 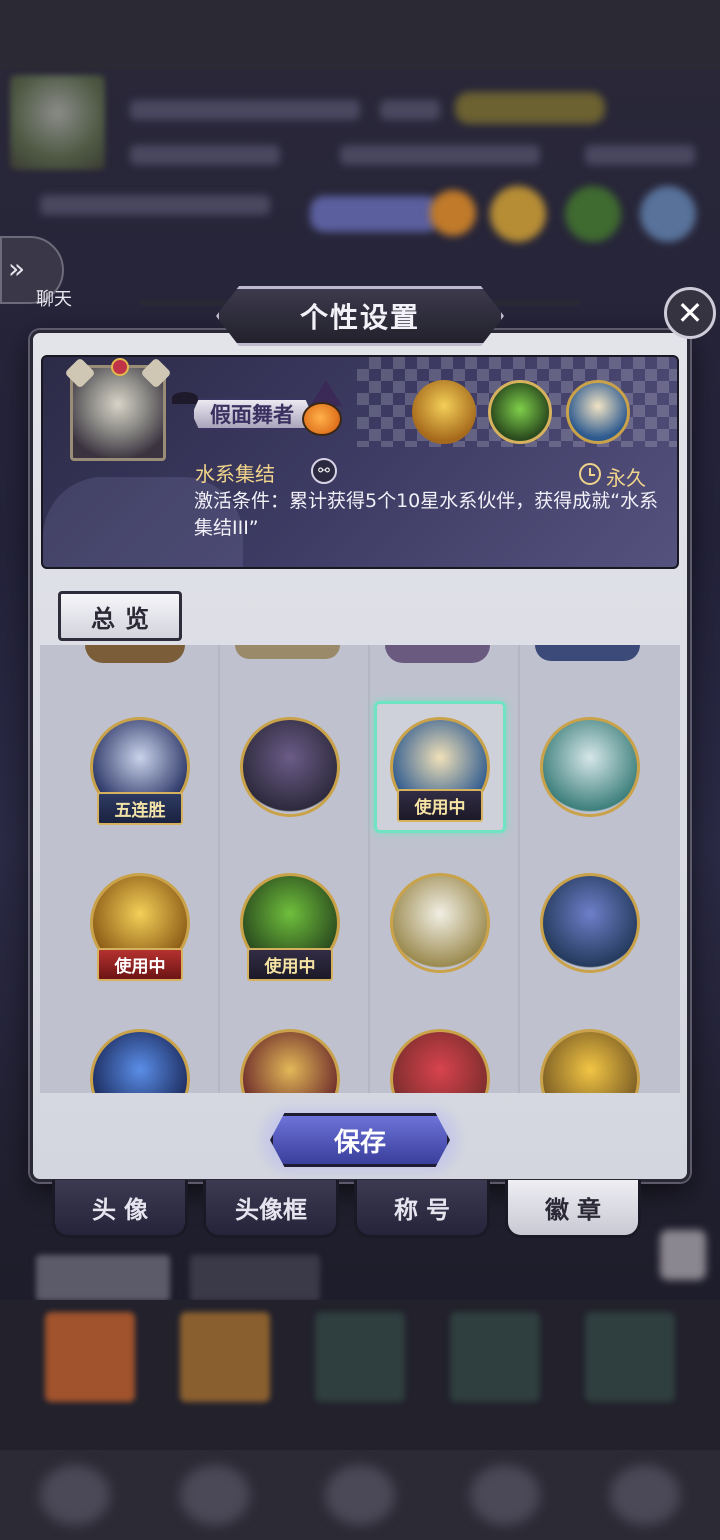 I want to click on chevron-right-icon: », so click(x=17, y=268).